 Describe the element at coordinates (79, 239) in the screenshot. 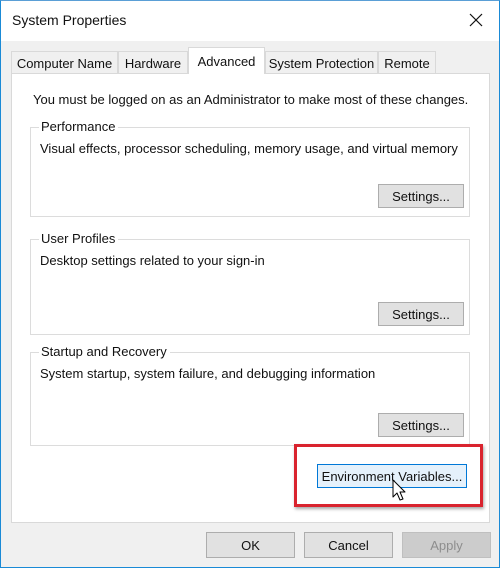

I see `user-profiles-group-label: User Profiles` at that location.